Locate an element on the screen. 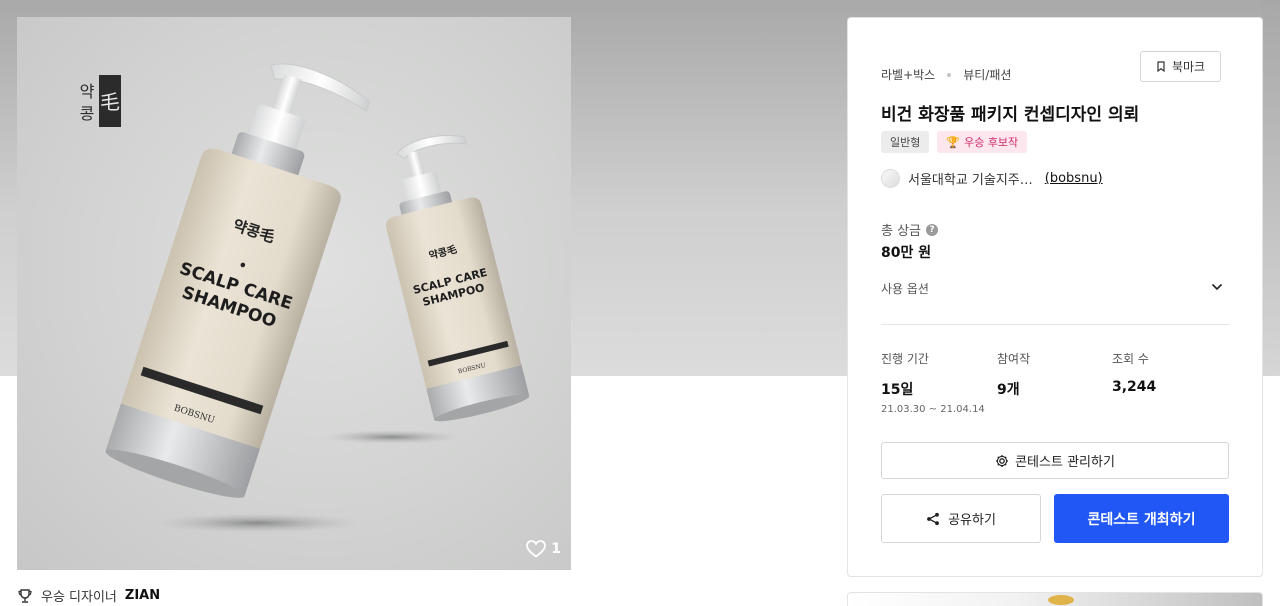 This screenshot has height=606, width=1280. winner-label: 우승 디자이너 is located at coordinates (79, 597).